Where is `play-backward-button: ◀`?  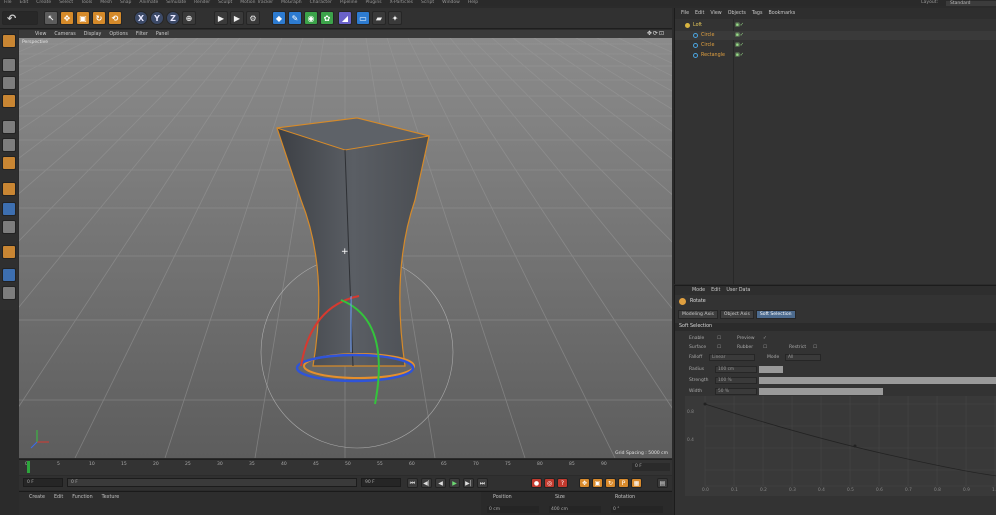 play-backward-button: ◀ is located at coordinates (440, 483).